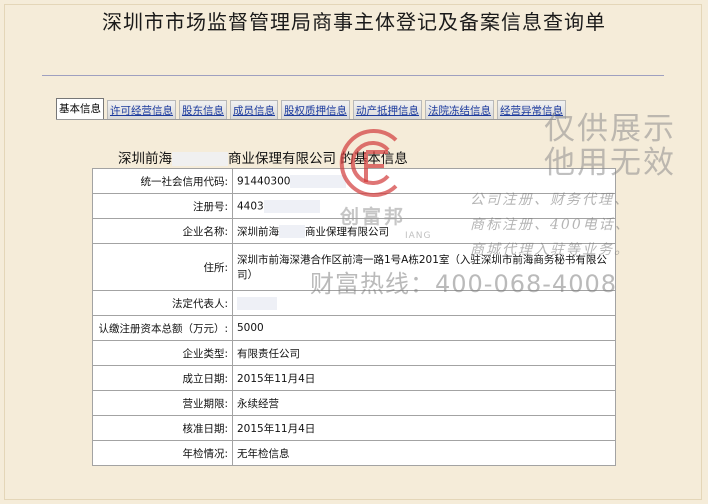 The height and width of the screenshot is (504, 708). Describe the element at coordinates (424, 328) in the screenshot. I see `registered-capital-value: 5000` at that location.